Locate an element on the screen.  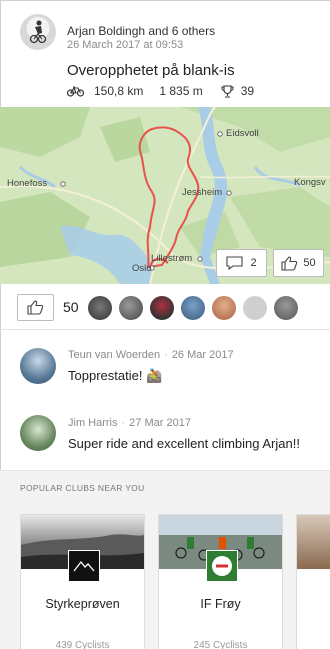
club-crest-icon is located at coordinates (222, 566).